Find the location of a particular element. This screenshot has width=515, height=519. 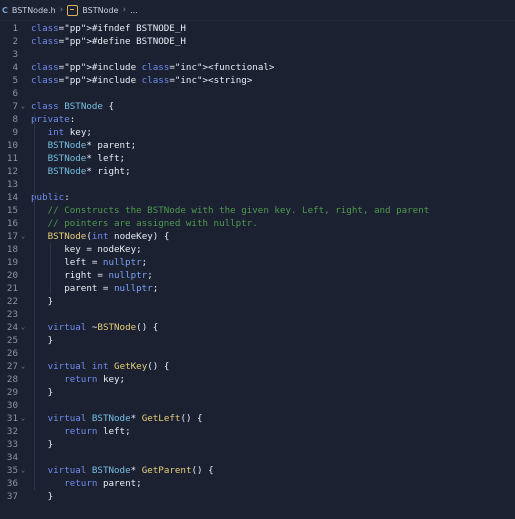

code-text: BSTNode* left; is located at coordinates (86, 158).